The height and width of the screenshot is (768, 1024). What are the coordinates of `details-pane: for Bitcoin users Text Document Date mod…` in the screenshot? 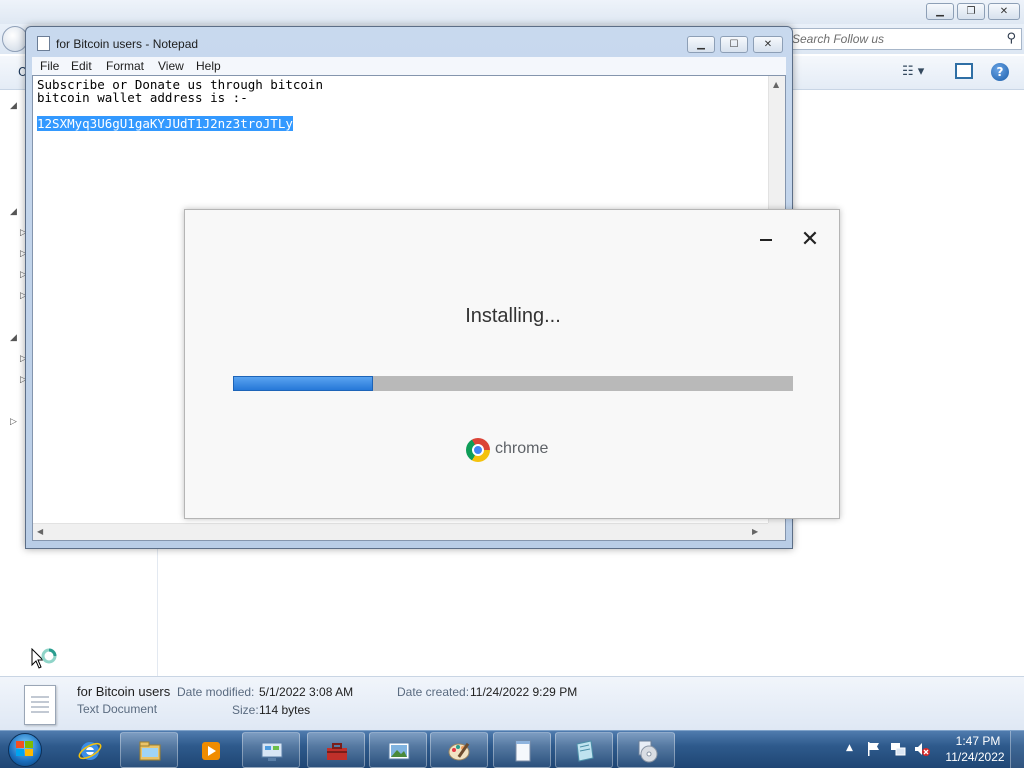 It's located at (512, 703).